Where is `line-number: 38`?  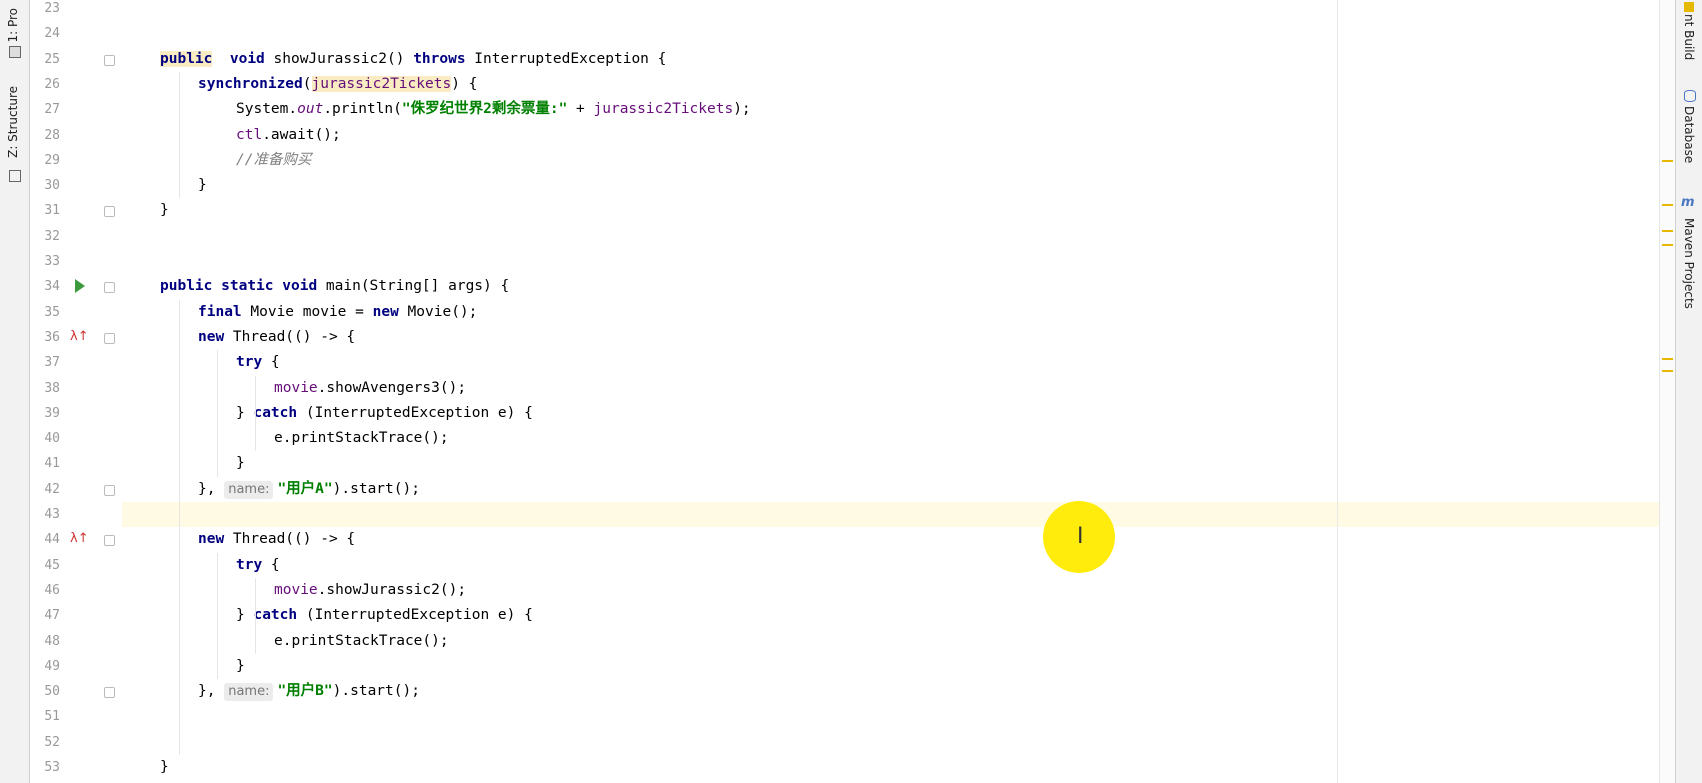 line-number: 38 is located at coordinates (52, 388).